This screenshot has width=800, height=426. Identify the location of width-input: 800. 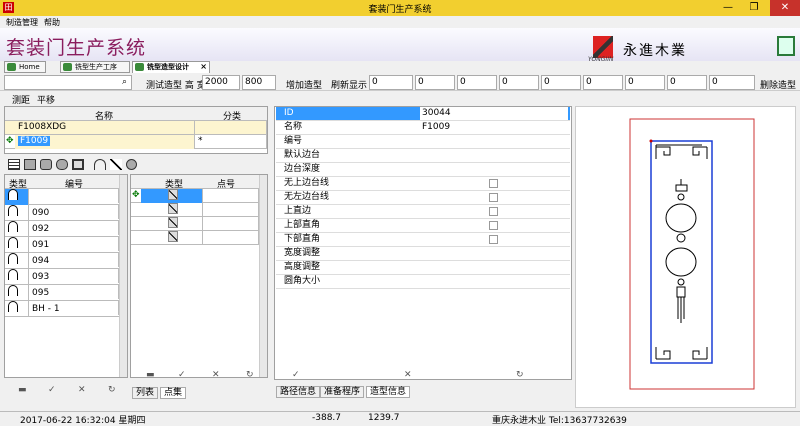
(259, 82).